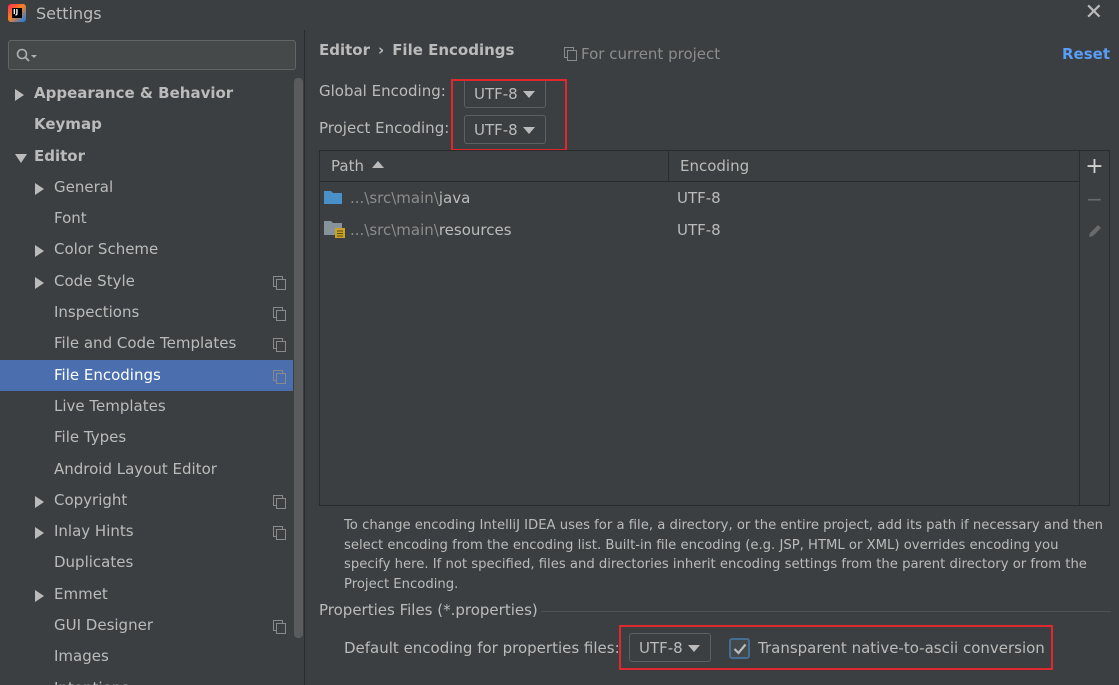  I want to click on sidebar-item-label: GUI Designer, so click(103, 625).